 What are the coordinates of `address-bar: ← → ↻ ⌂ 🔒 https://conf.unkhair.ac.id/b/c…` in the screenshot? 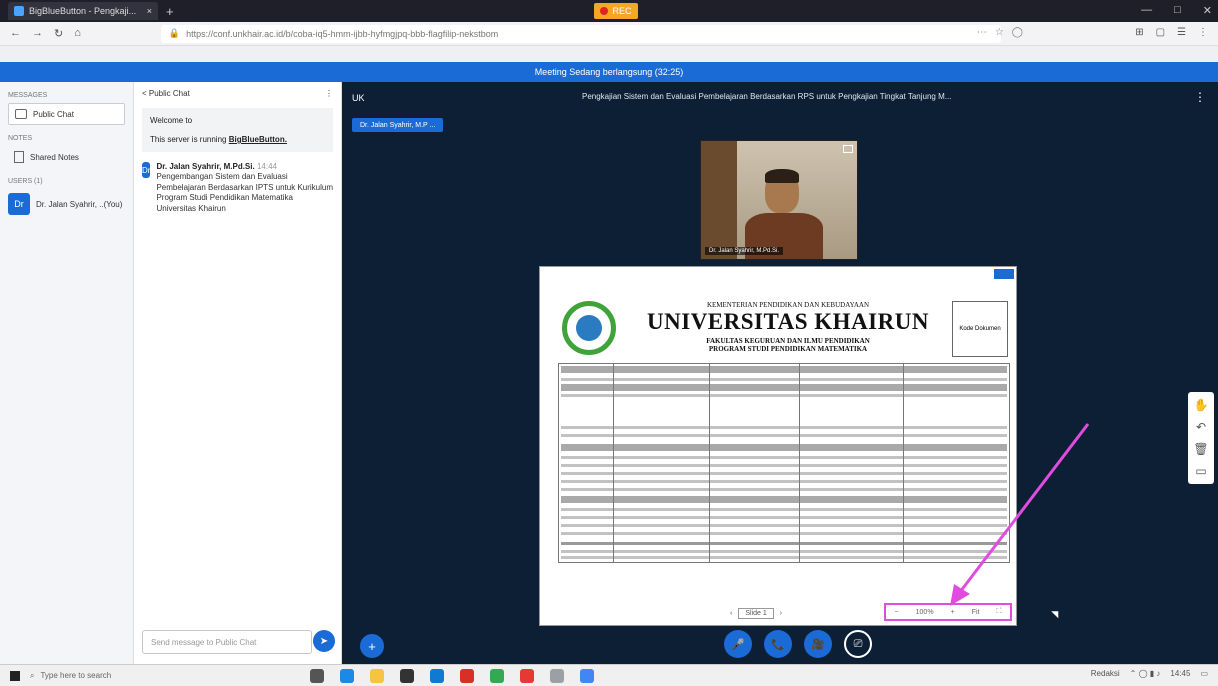 It's located at (609, 34).